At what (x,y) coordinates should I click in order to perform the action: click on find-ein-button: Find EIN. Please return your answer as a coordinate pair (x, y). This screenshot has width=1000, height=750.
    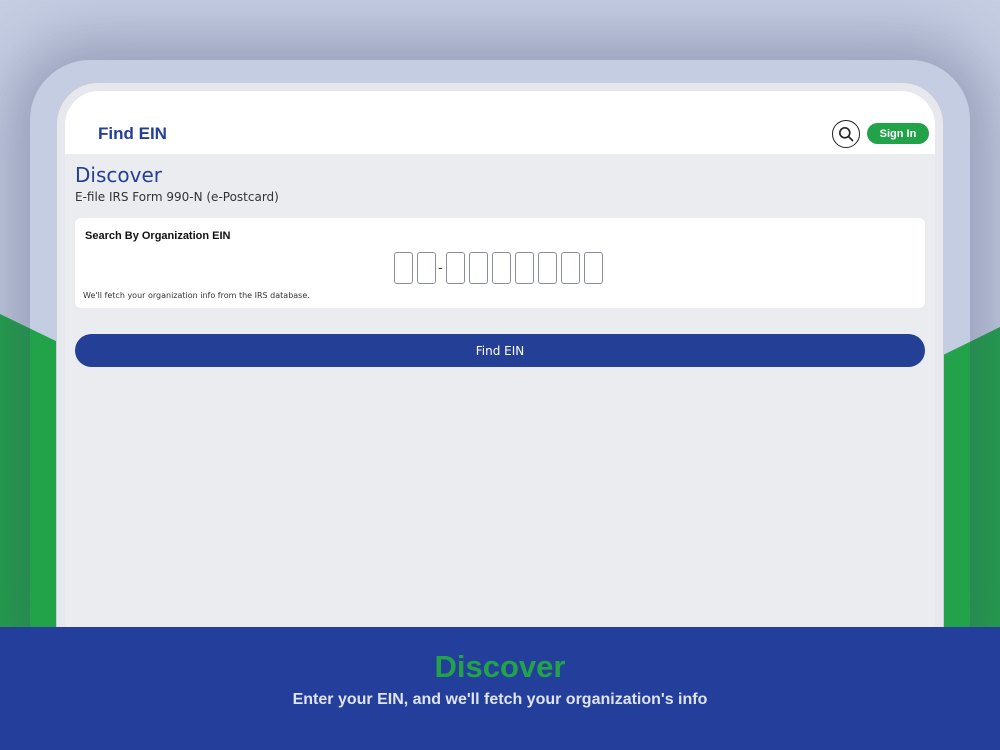
    Looking at the image, I should click on (500, 350).